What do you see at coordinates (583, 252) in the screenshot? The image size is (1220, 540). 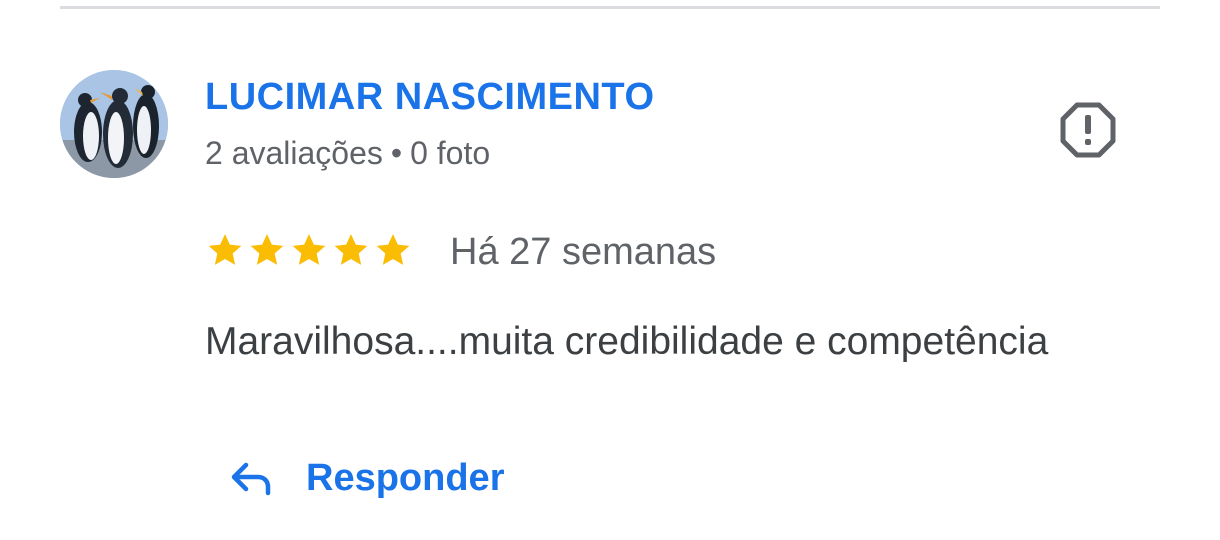 I see `review-time: Há 27 semanas` at bounding box center [583, 252].